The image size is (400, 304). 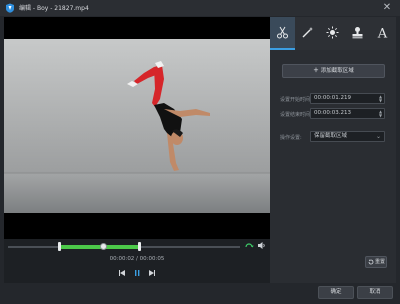 I want to click on title-bar: 编辑 - Boy - 21827.mp4 ✕, so click(x=200, y=8).